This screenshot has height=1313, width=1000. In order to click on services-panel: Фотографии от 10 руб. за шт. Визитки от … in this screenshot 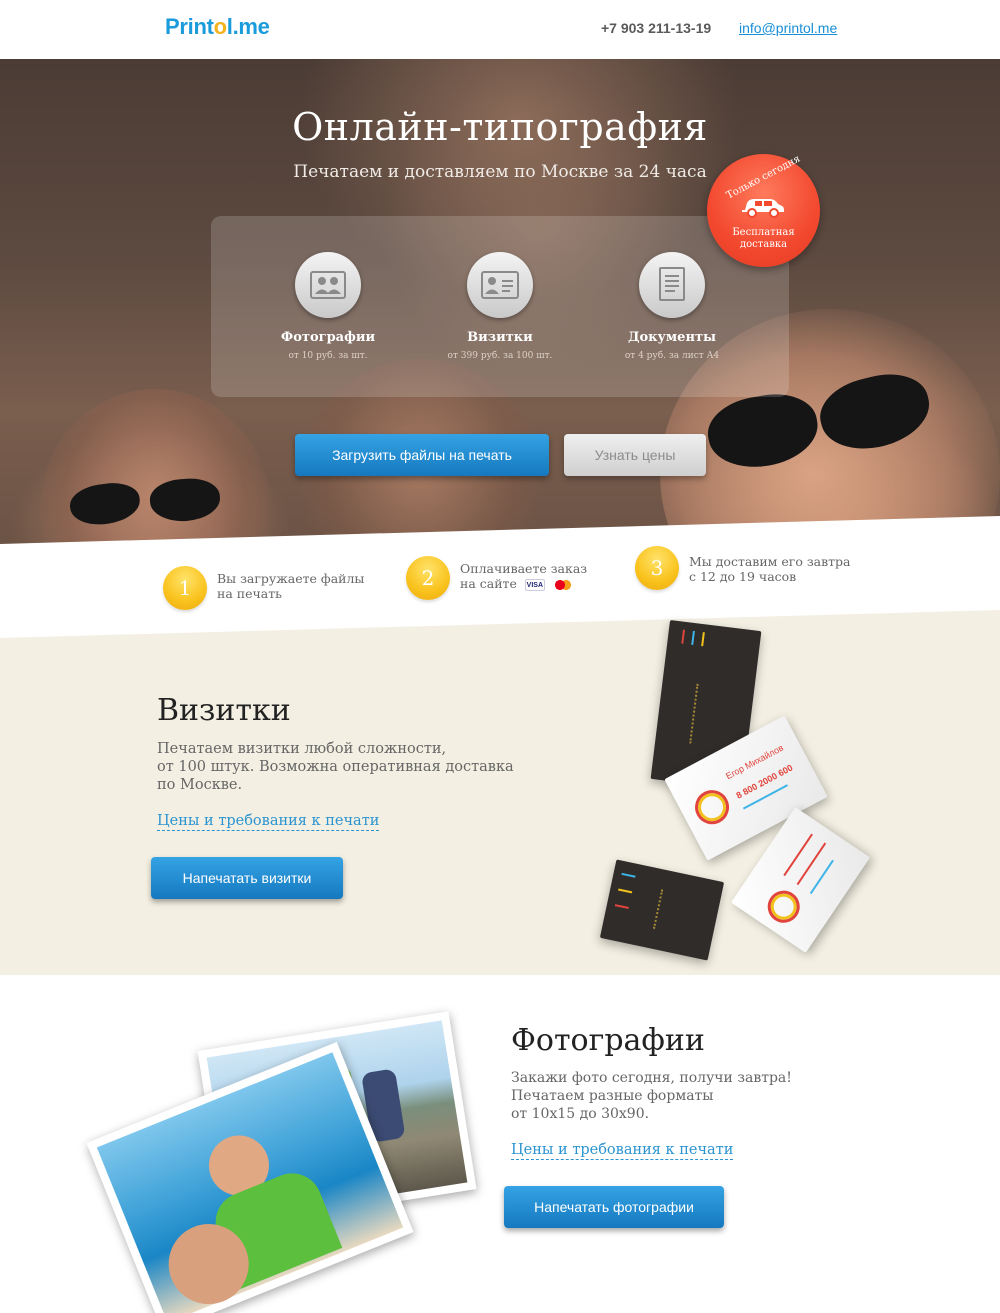, I will do `click(500, 306)`.